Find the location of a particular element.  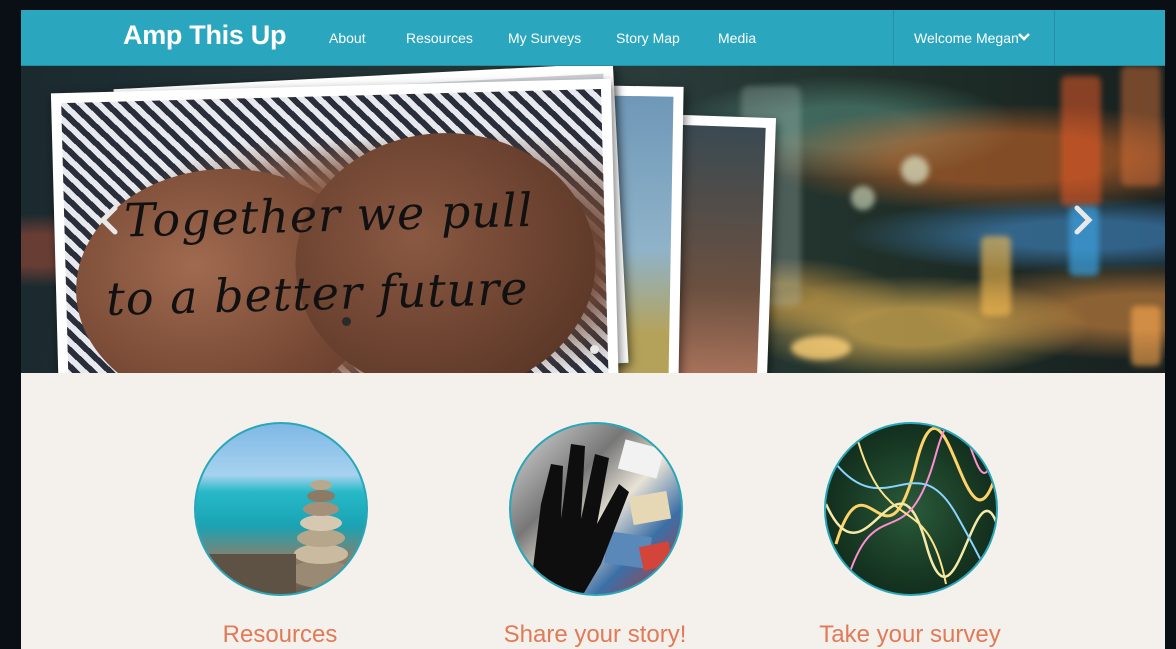

nav-story-map: Story Map is located at coordinates (648, 38).